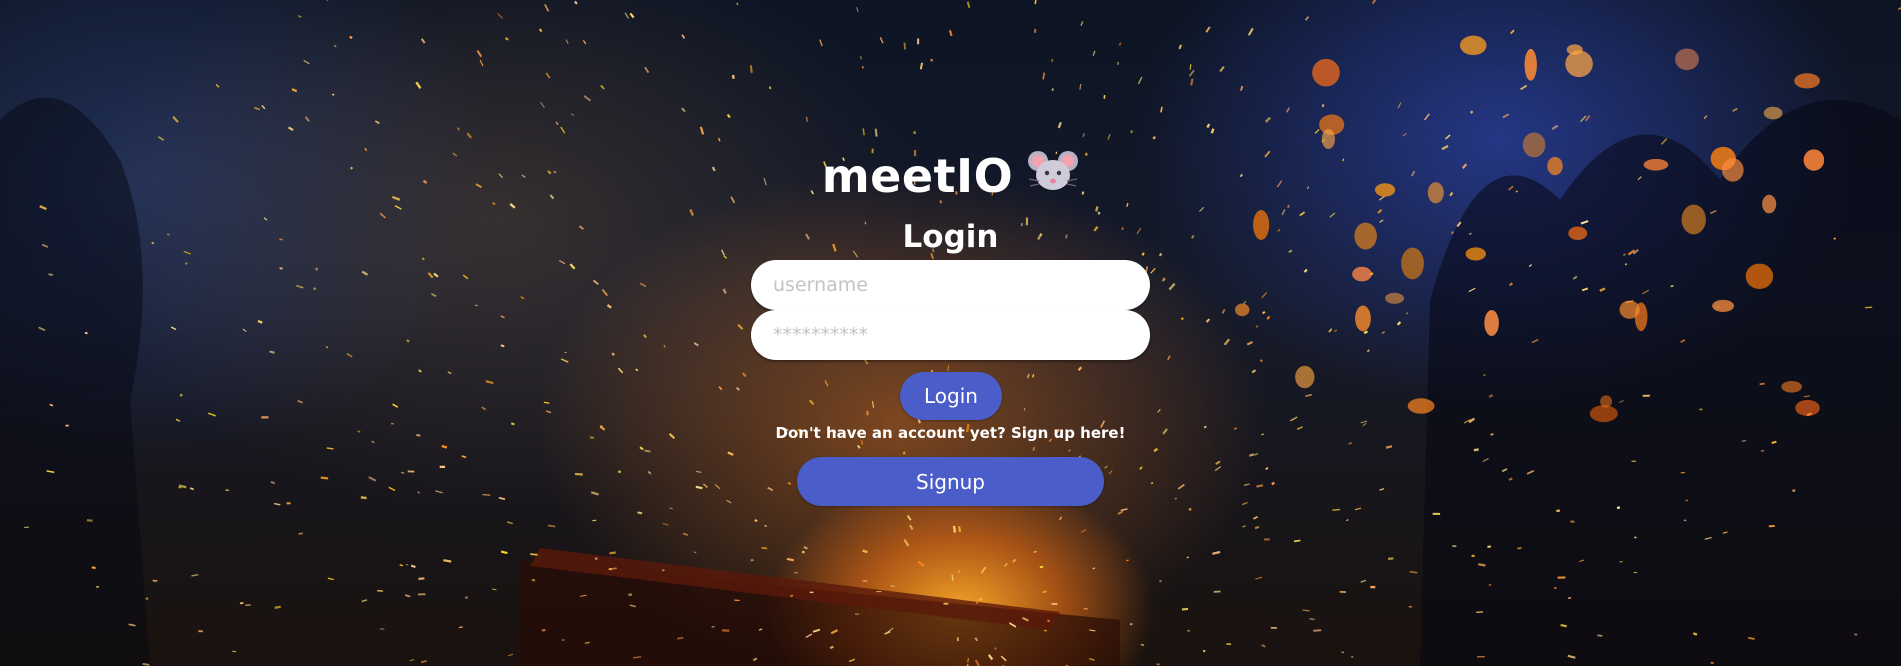 The height and width of the screenshot is (666, 1901). I want to click on app-title: meetIO, so click(950, 177).